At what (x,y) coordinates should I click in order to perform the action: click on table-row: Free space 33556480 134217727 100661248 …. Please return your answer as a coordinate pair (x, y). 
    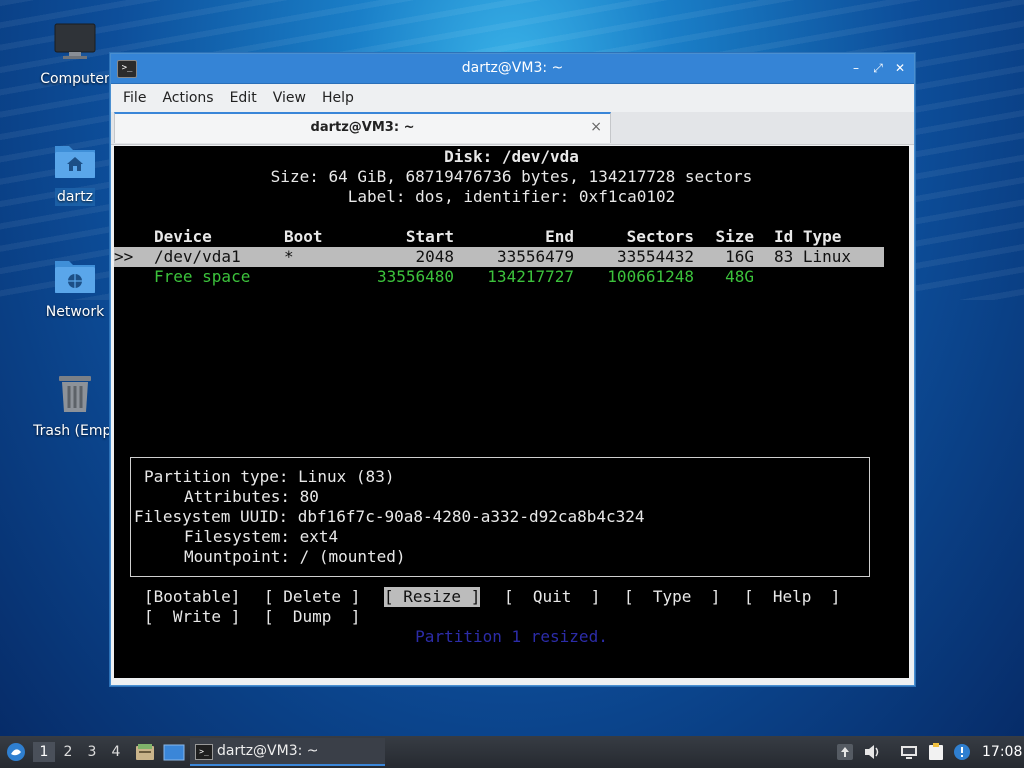
    Looking at the image, I should click on (511, 277).